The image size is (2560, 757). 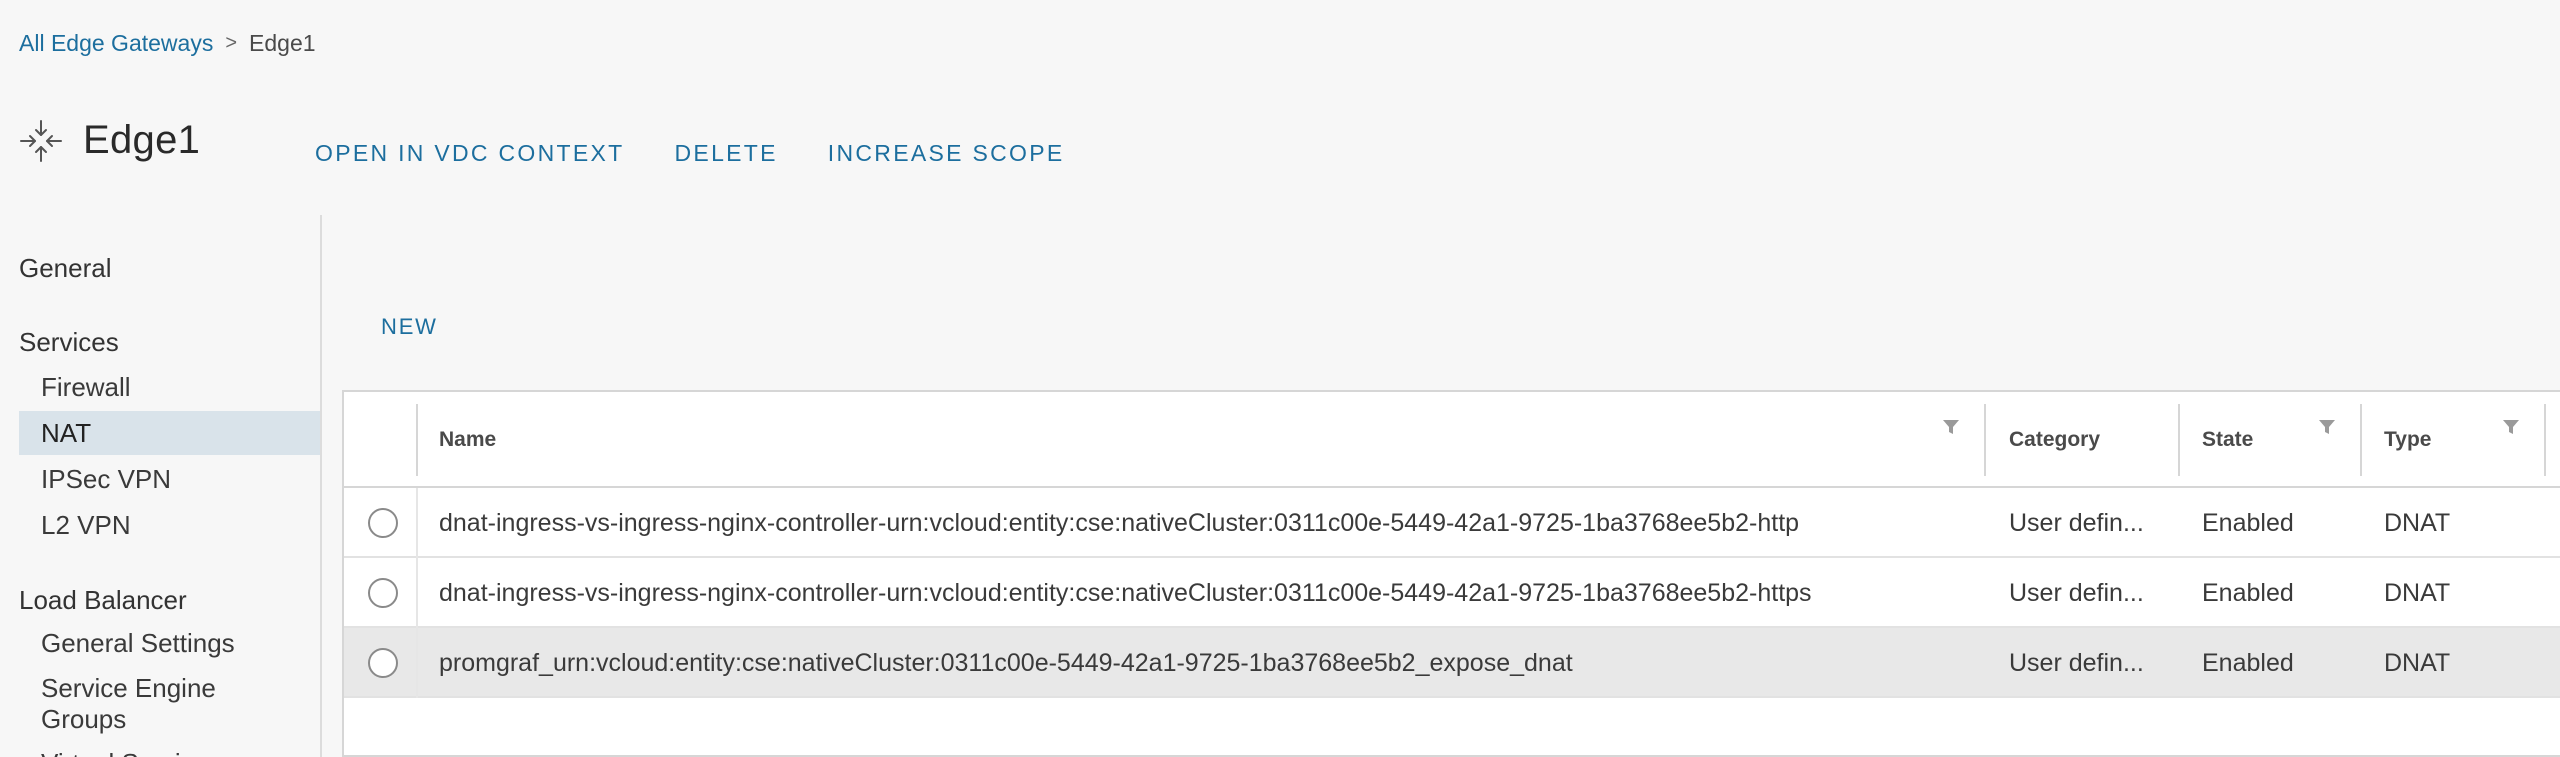 I want to click on column-header-state: State, so click(x=2227, y=440).